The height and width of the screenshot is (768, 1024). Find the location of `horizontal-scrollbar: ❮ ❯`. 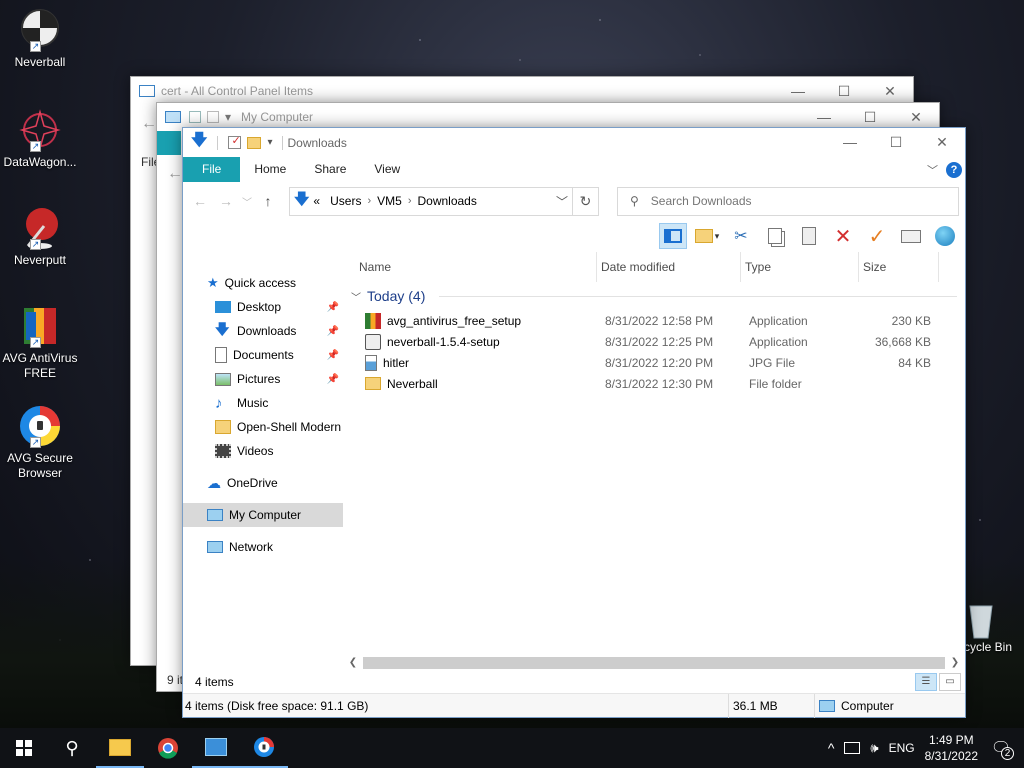

horizontal-scrollbar: ❮ ❯ is located at coordinates (654, 662).